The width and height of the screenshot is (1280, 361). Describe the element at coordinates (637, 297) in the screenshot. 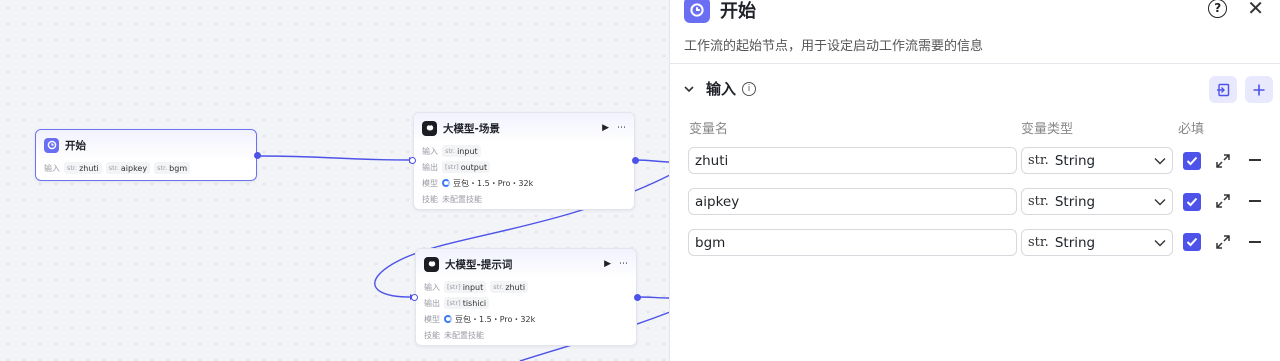

I see `llm-prompt-output-port` at that location.